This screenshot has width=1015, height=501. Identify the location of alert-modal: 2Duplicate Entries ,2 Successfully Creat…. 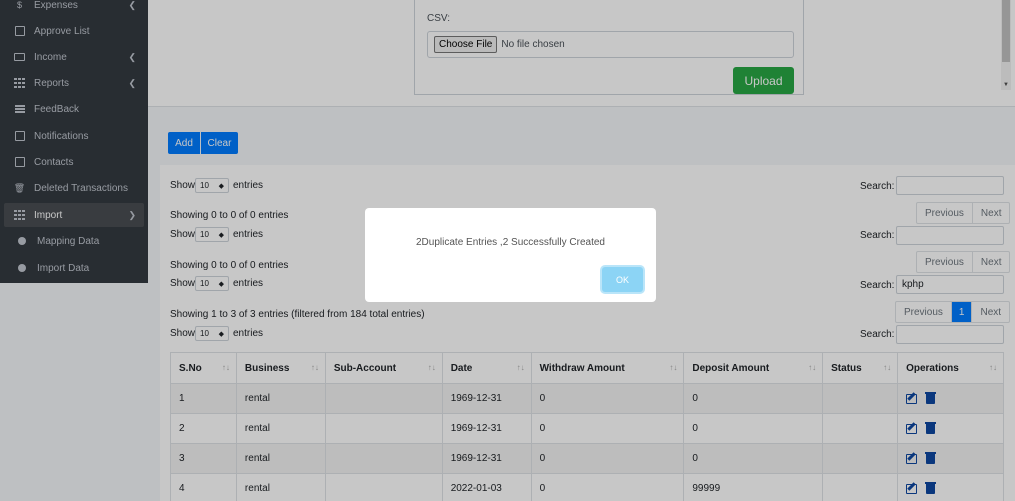
(510, 255).